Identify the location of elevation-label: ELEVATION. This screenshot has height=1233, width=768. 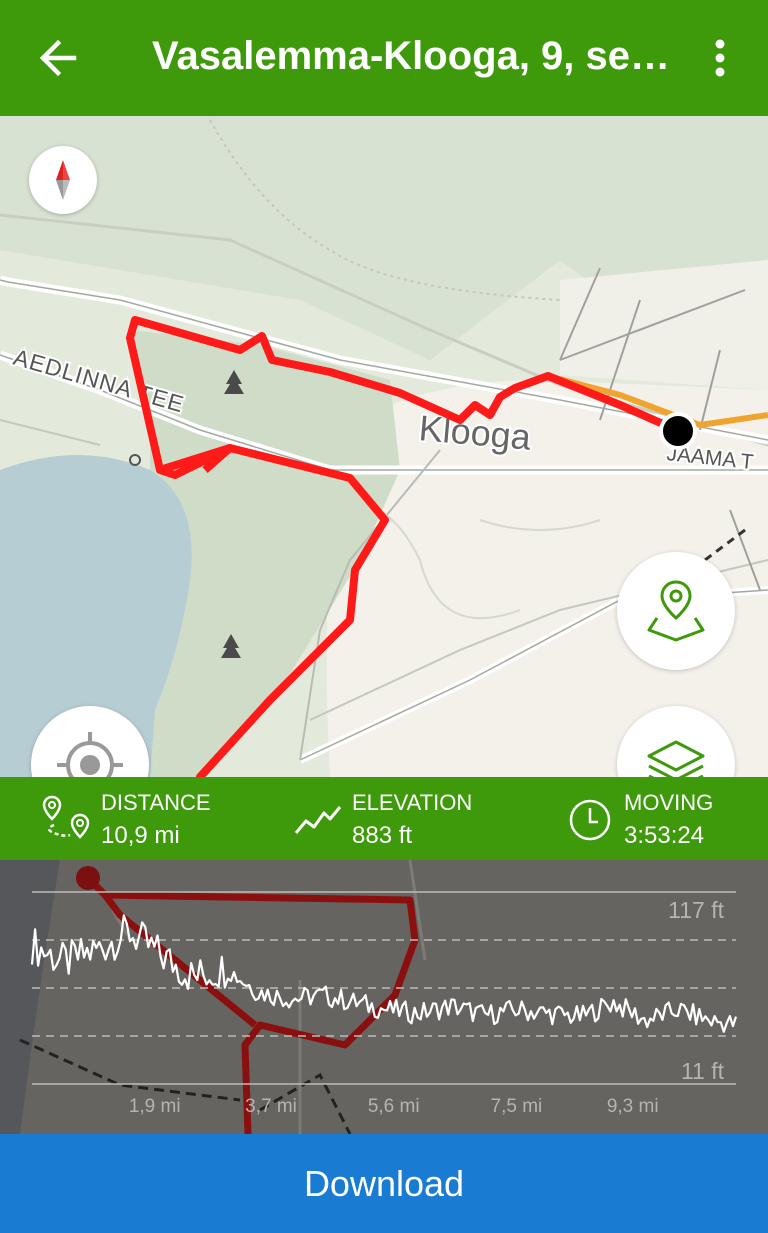
(412, 802).